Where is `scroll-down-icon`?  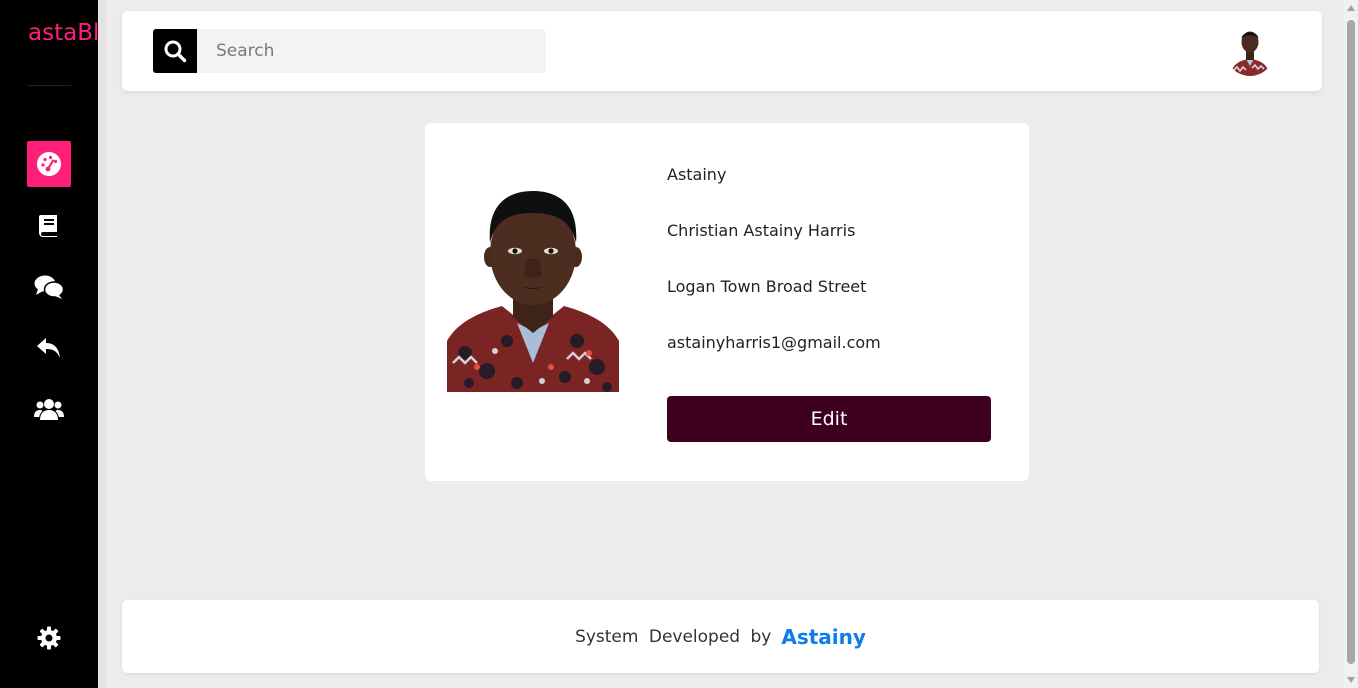
scroll-down-icon is located at coordinates (1351, 680).